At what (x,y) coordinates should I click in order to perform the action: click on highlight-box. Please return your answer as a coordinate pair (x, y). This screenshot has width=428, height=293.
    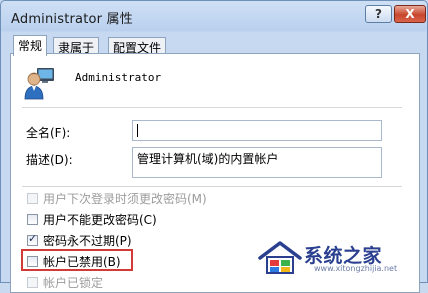
    Looking at the image, I should click on (77, 260).